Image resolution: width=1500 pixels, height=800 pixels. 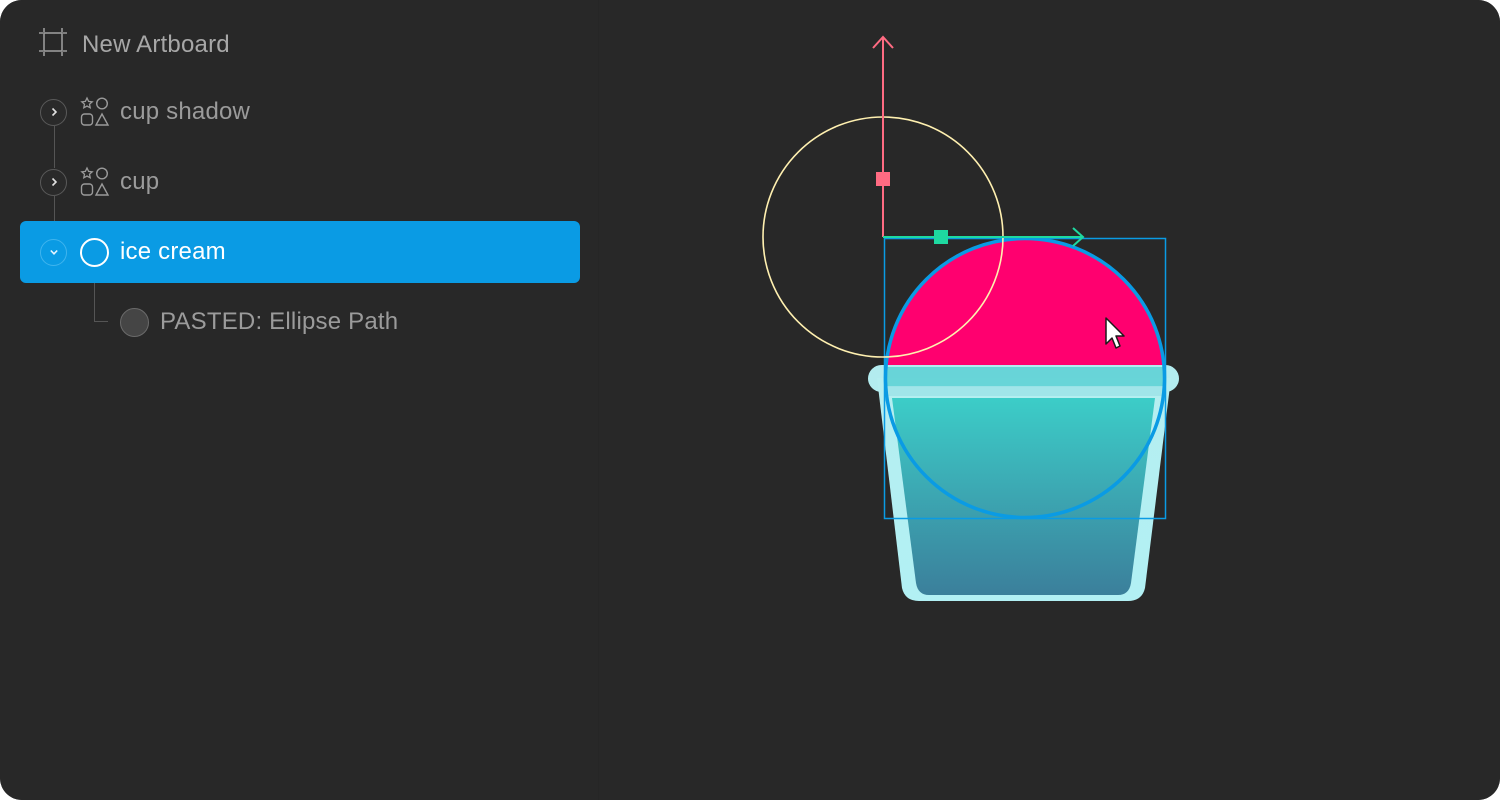 I want to click on chevron-down-icon, so click(x=53, y=252).